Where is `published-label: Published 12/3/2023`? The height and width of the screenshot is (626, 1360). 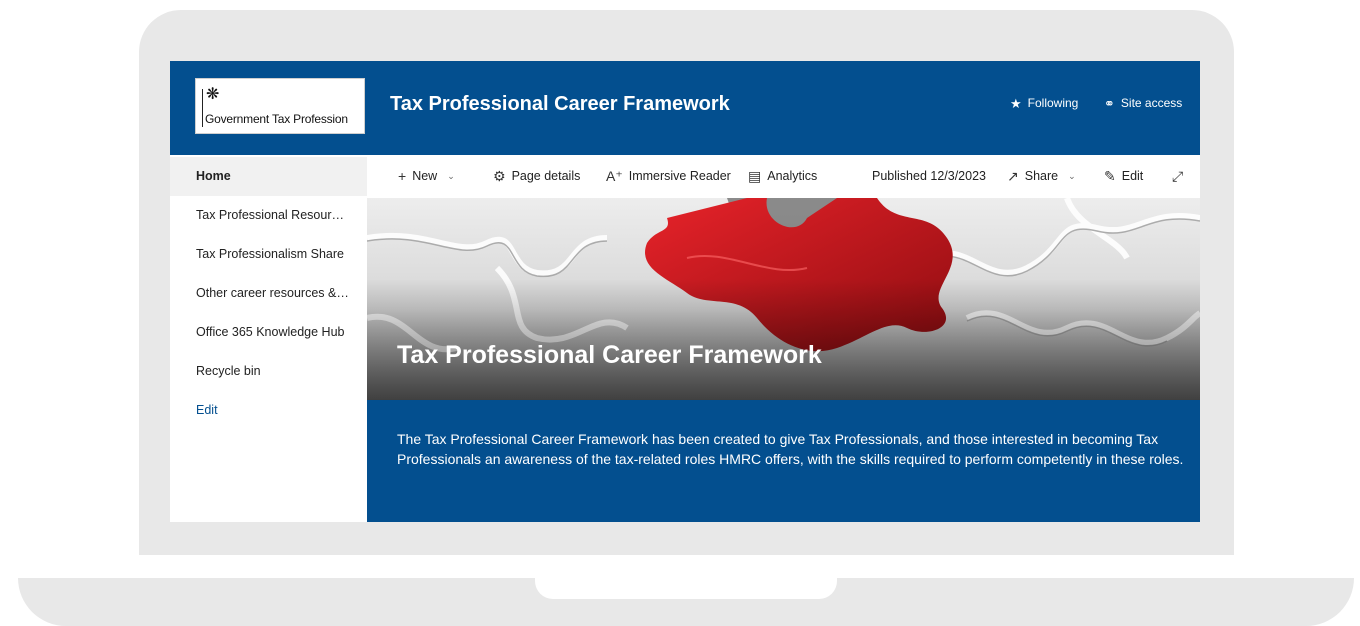 published-label: Published 12/3/2023 is located at coordinates (929, 176).